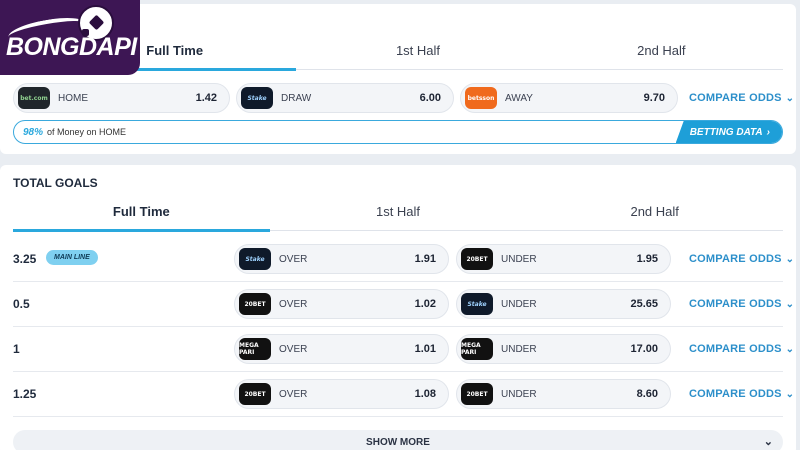  What do you see at coordinates (563, 304) in the screenshot?
I see `under-odds-chip: Stake UNDER 25.65` at bounding box center [563, 304].